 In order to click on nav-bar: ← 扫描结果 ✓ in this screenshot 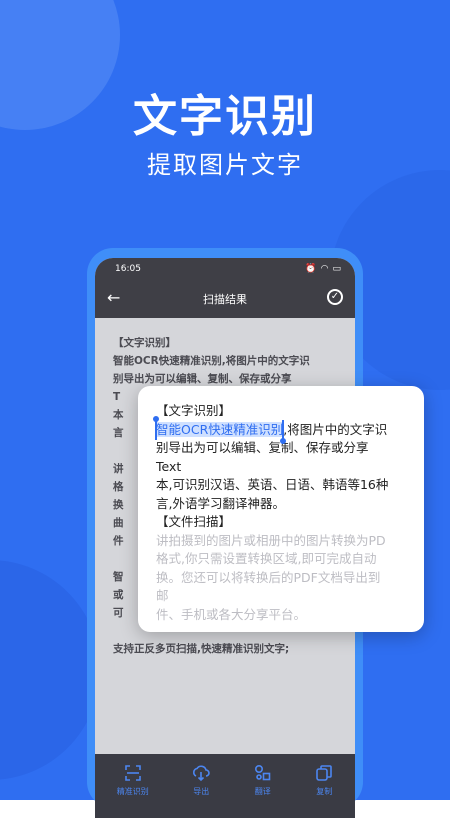, I will do `click(225, 299)`.